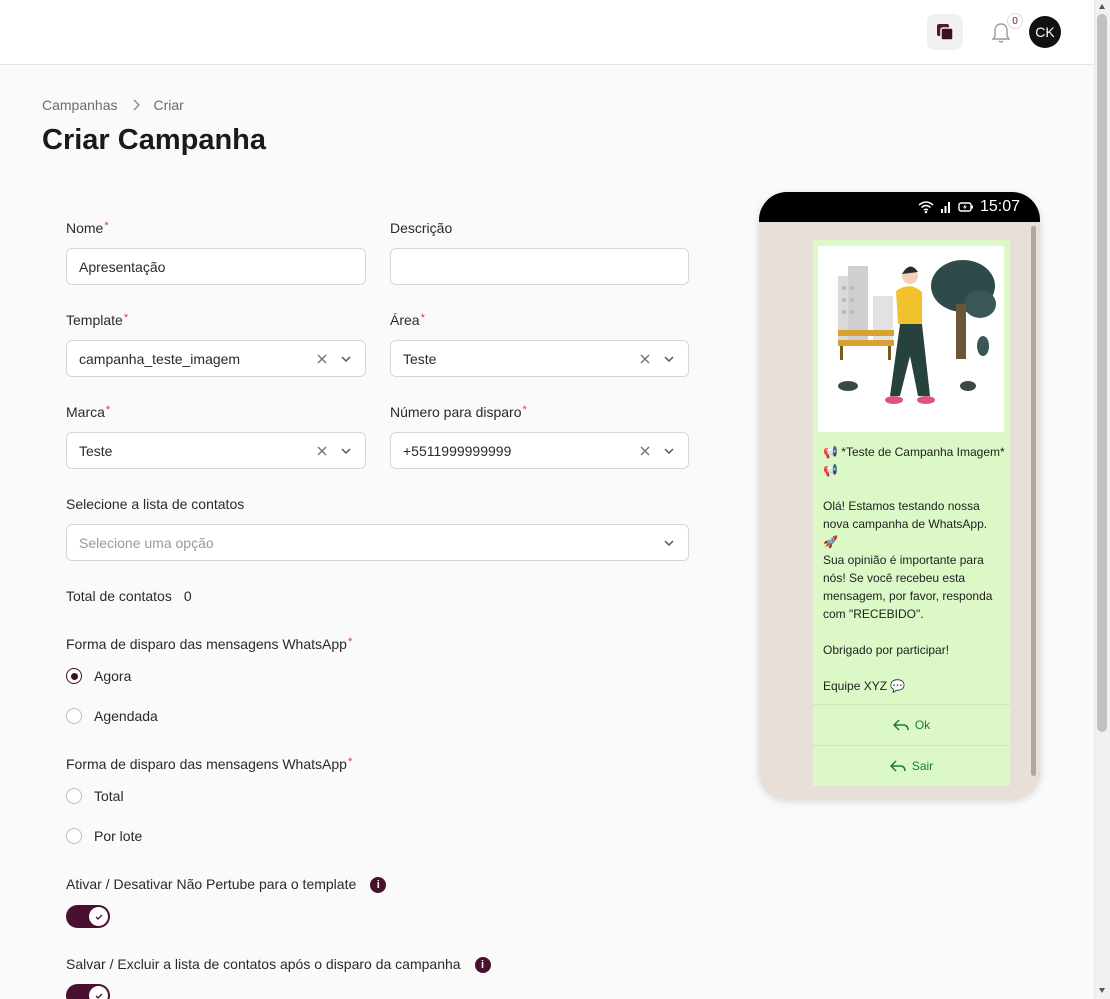  What do you see at coordinates (965, 207) in the screenshot?
I see `battery-charging-icon` at bounding box center [965, 207].